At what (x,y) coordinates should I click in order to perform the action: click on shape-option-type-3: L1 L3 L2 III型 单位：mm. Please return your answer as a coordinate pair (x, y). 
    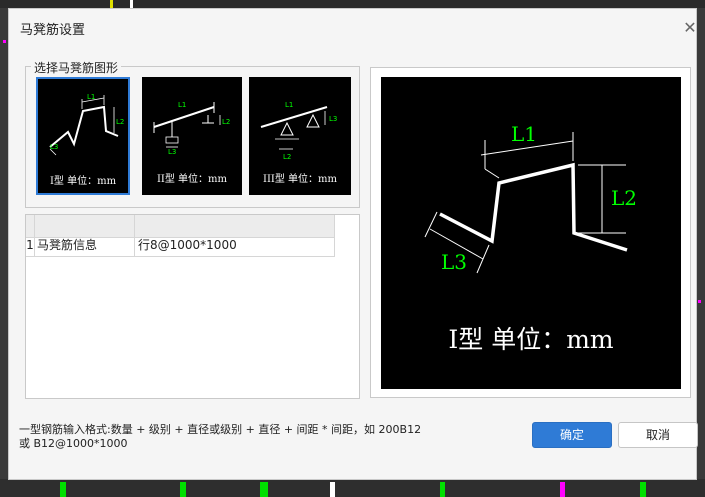
    Looking at the image, I should click on (300, 136).